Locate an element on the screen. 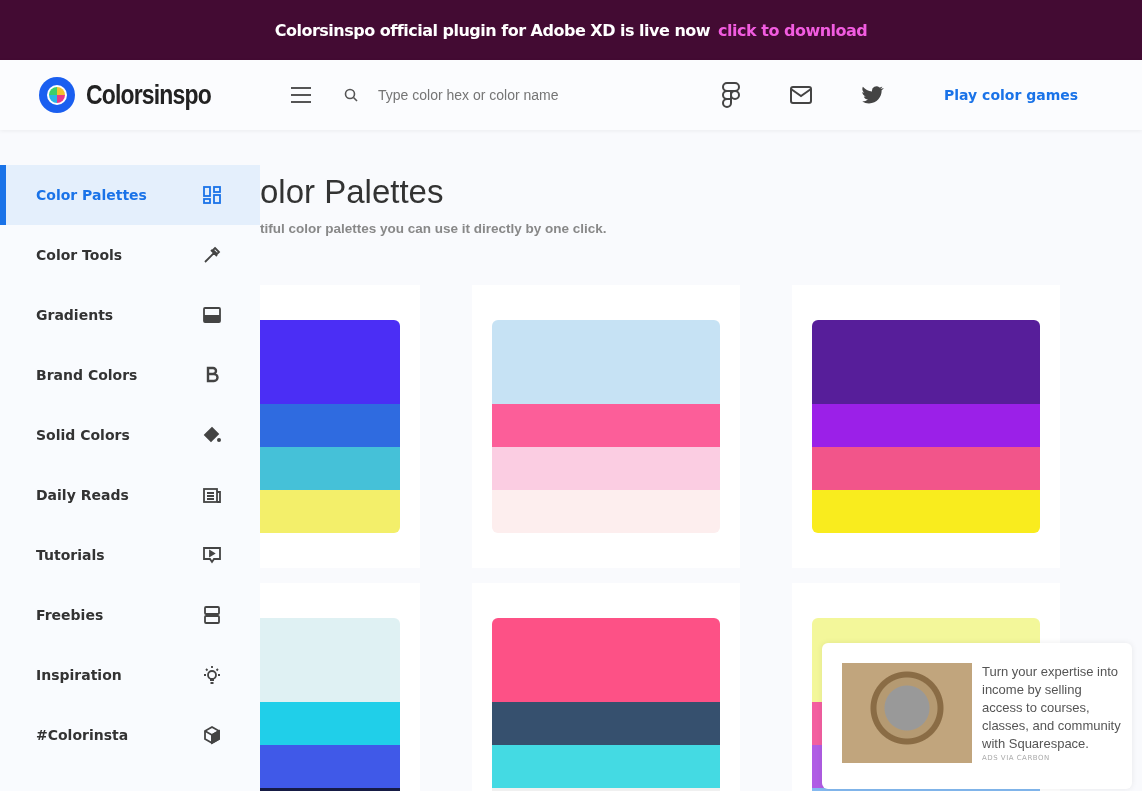 Image resolution: width=1142 pixels, height=791 pixels. bird-icon is located at coordinates (873, 95).